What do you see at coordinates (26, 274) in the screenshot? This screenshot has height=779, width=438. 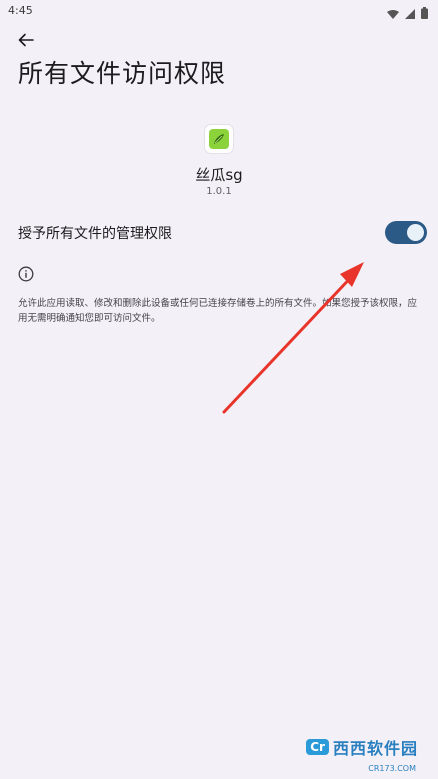 I see `info-icon` at bounding box center [26, 274].